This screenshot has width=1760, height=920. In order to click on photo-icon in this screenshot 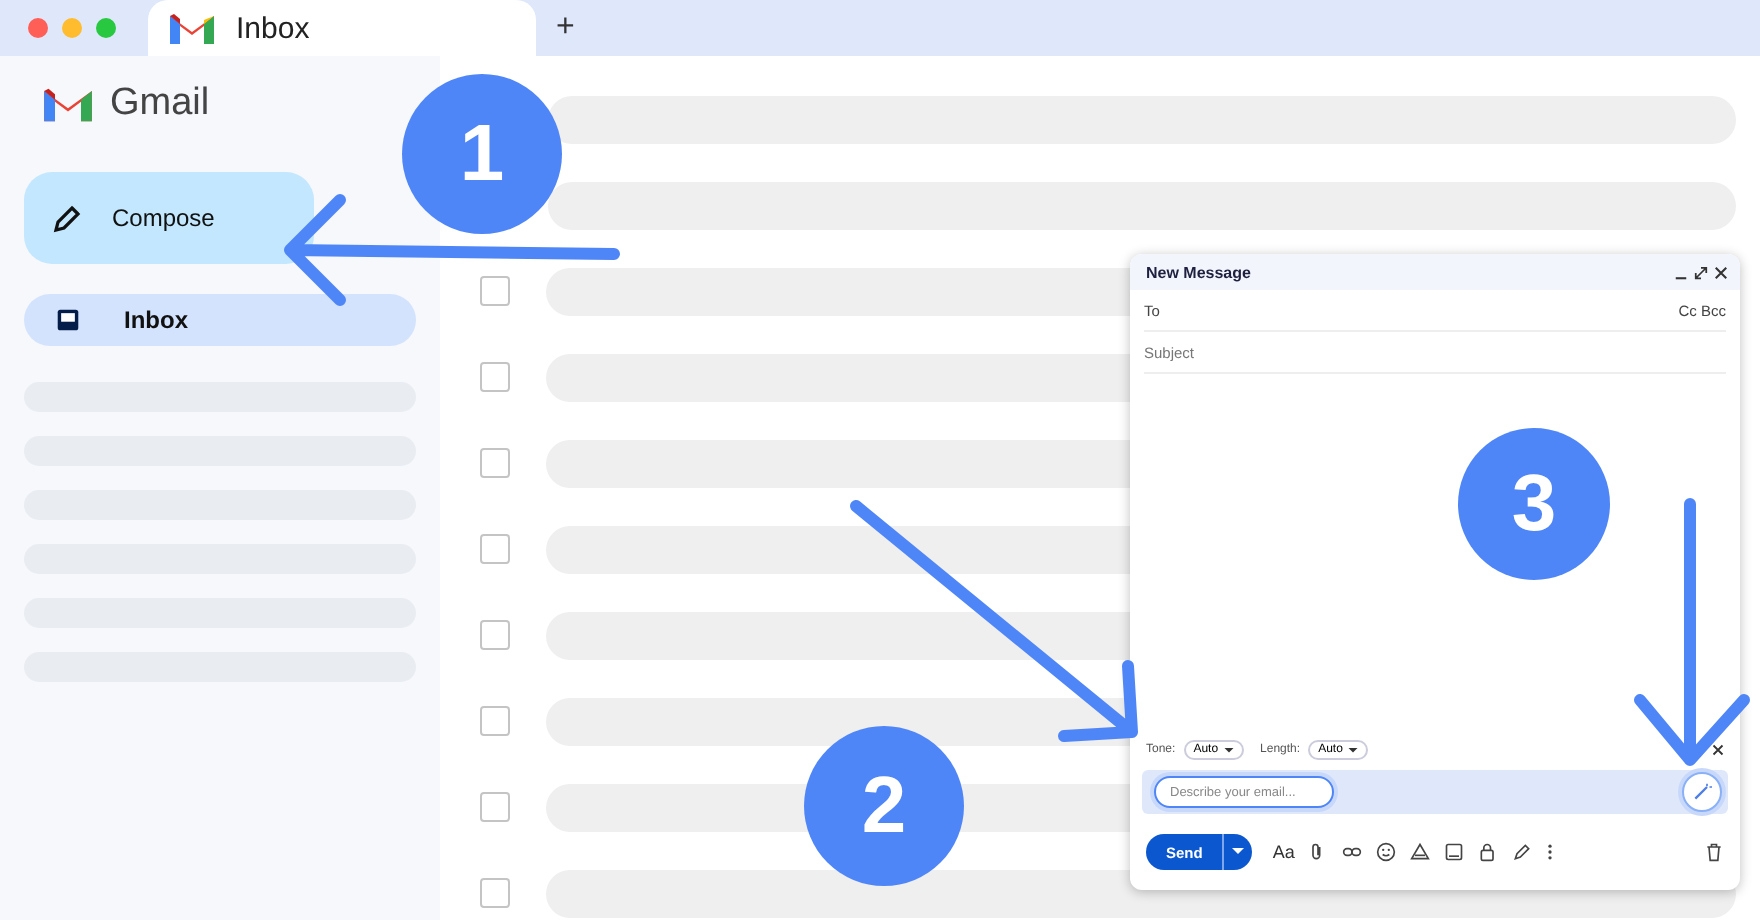, I will do `click(1454, 852)`.